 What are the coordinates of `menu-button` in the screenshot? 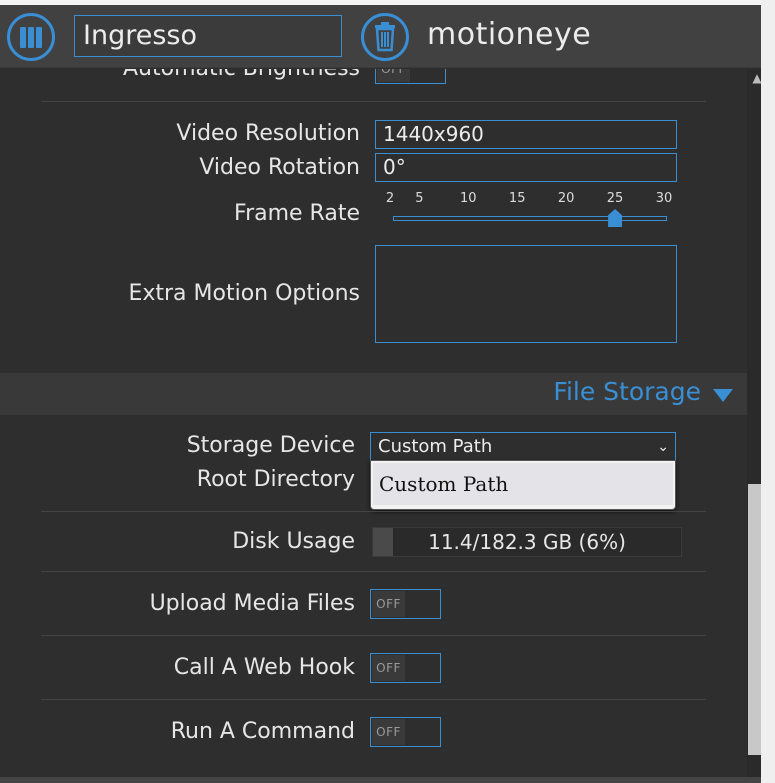 It's located at (31, 37).